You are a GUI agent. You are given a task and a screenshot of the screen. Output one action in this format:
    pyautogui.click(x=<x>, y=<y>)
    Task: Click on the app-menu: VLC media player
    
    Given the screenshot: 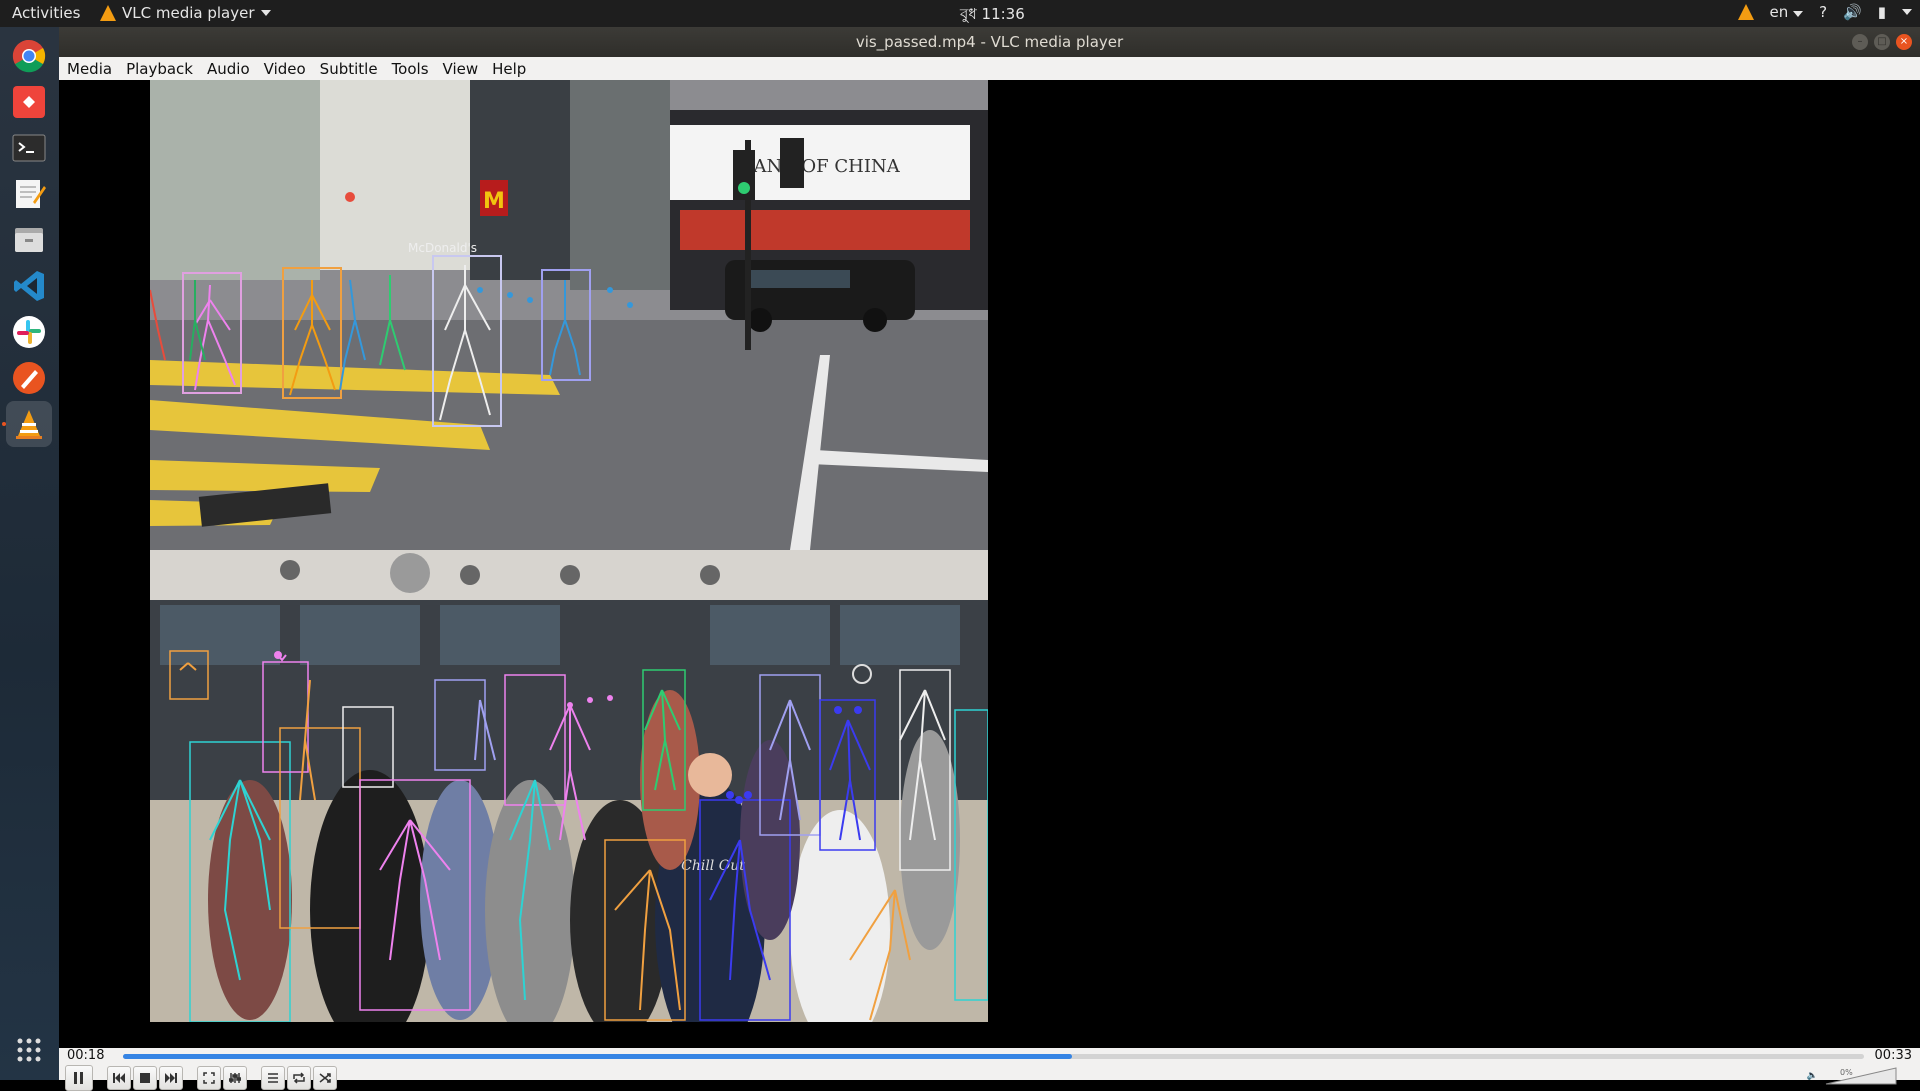 What is the action you would take?
    pyautogui.click(x=185, y=13)
    